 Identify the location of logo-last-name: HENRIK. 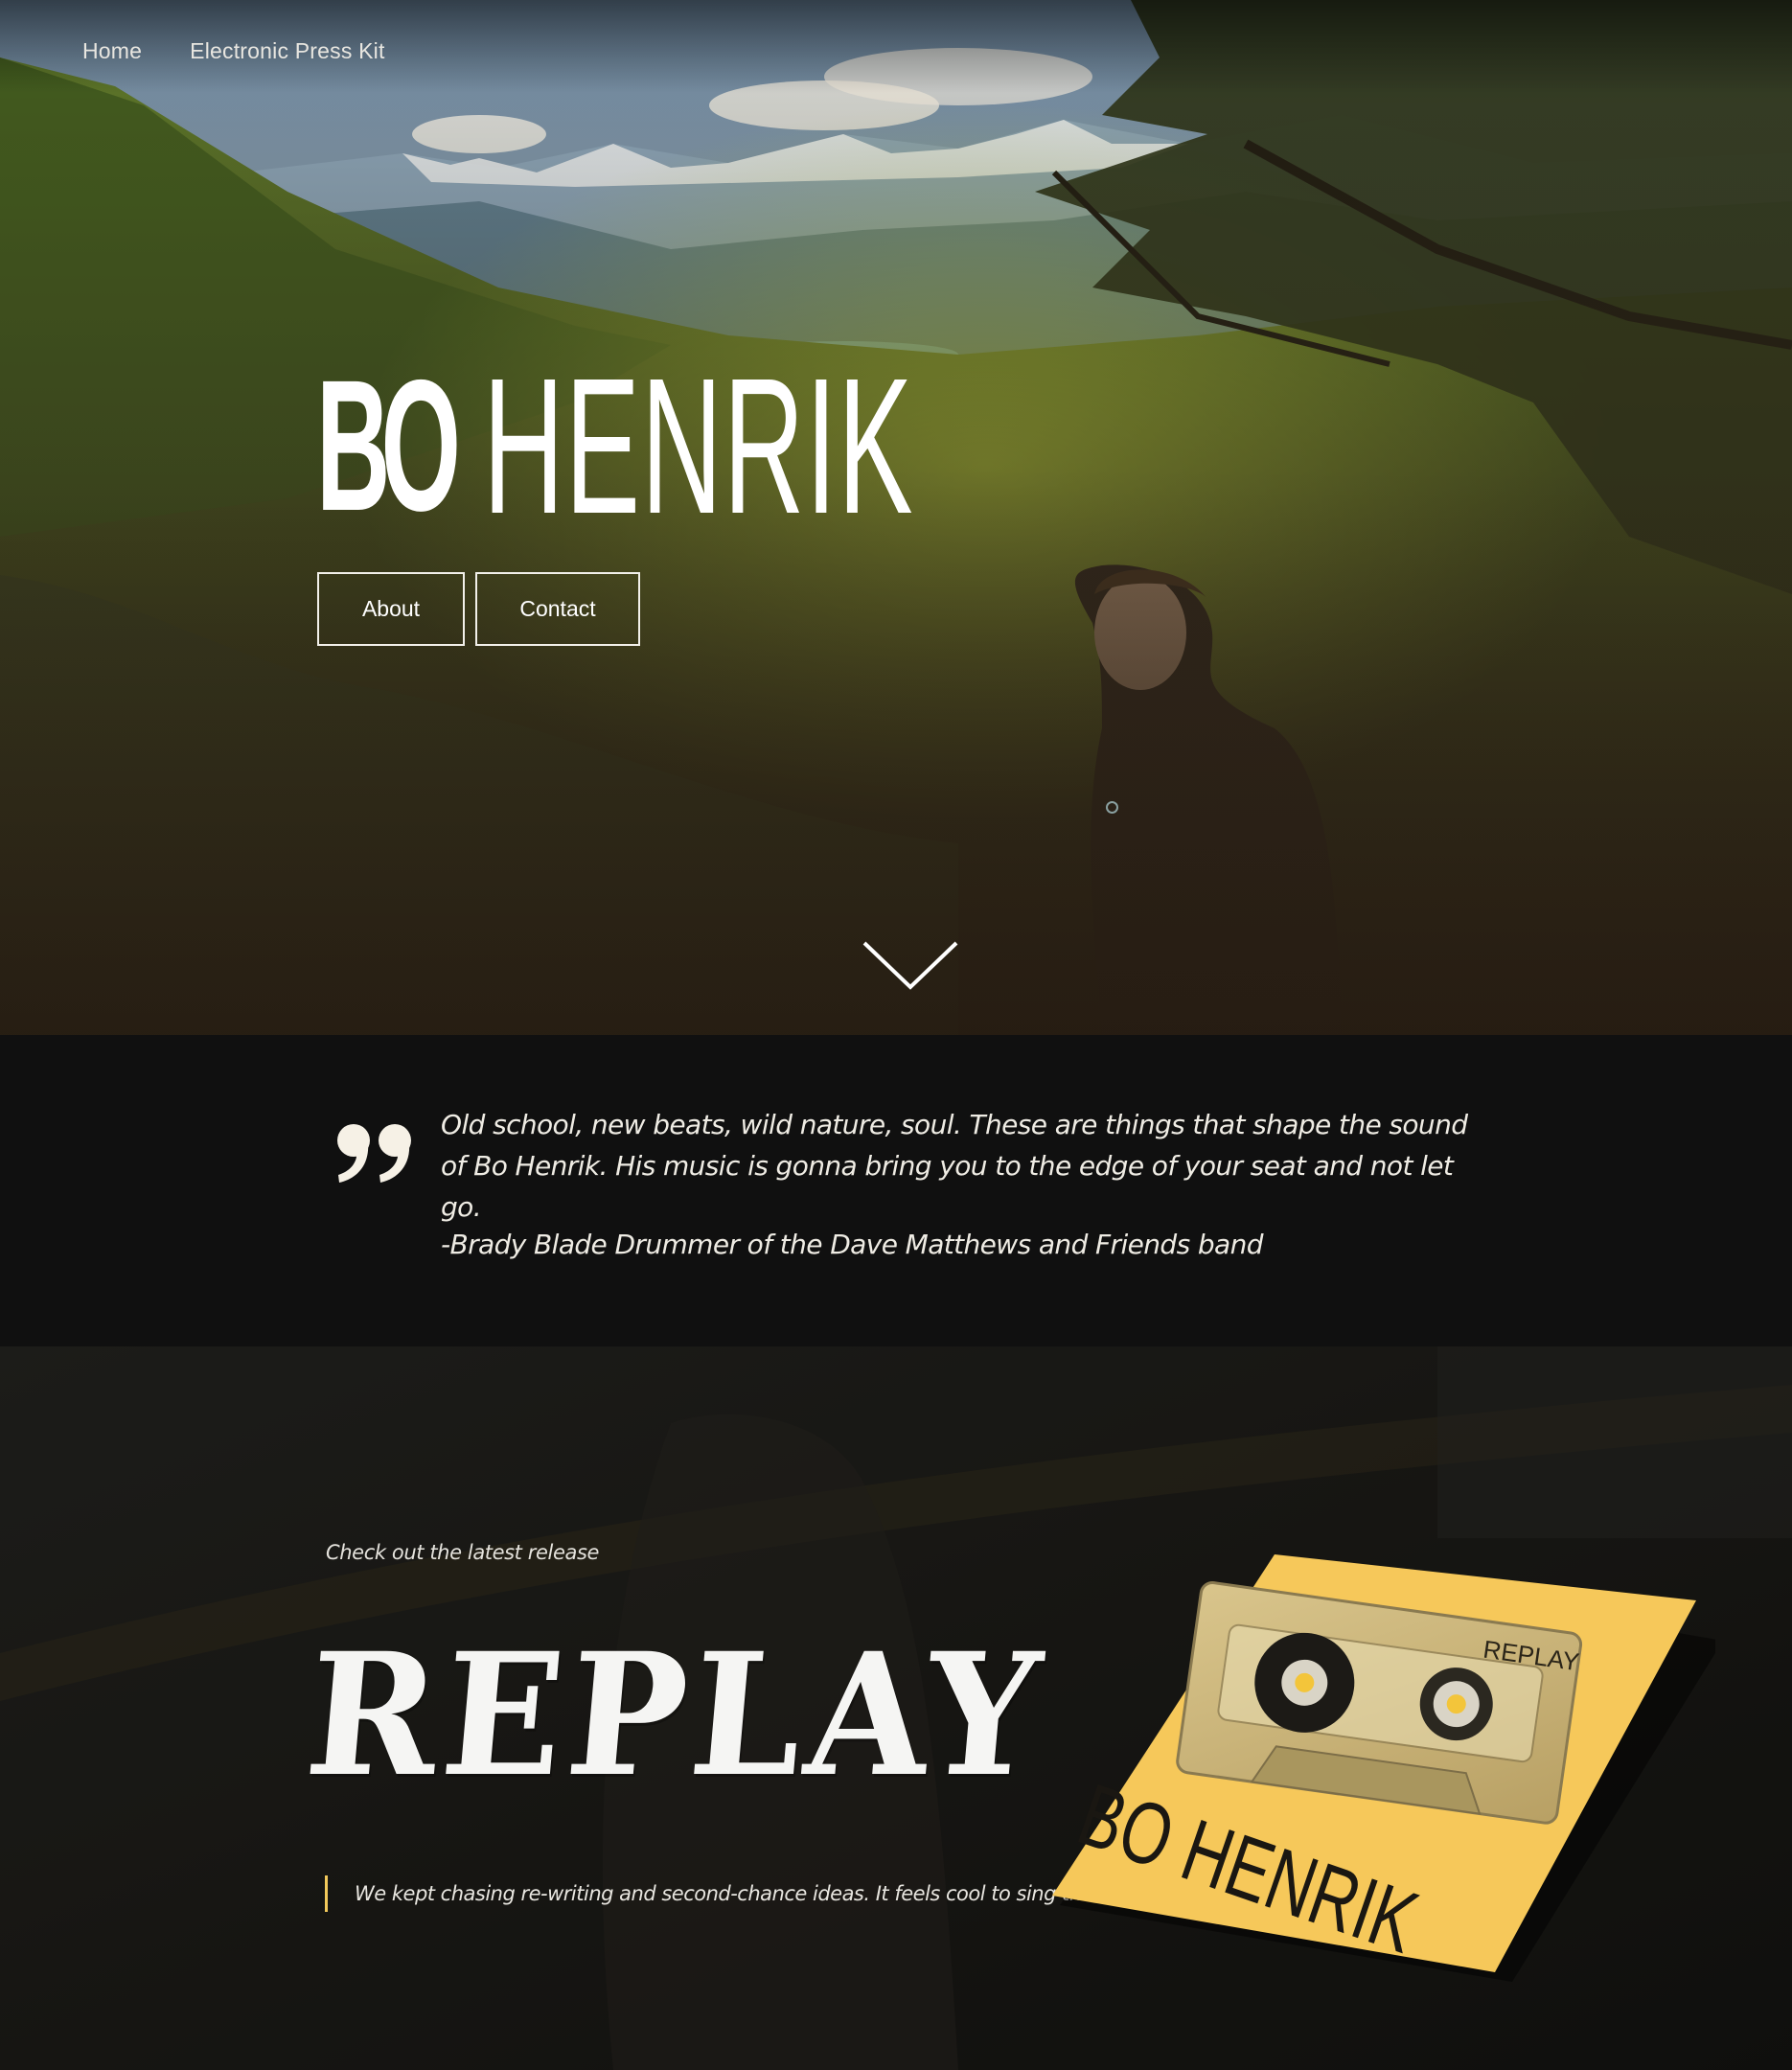
(699, 445).